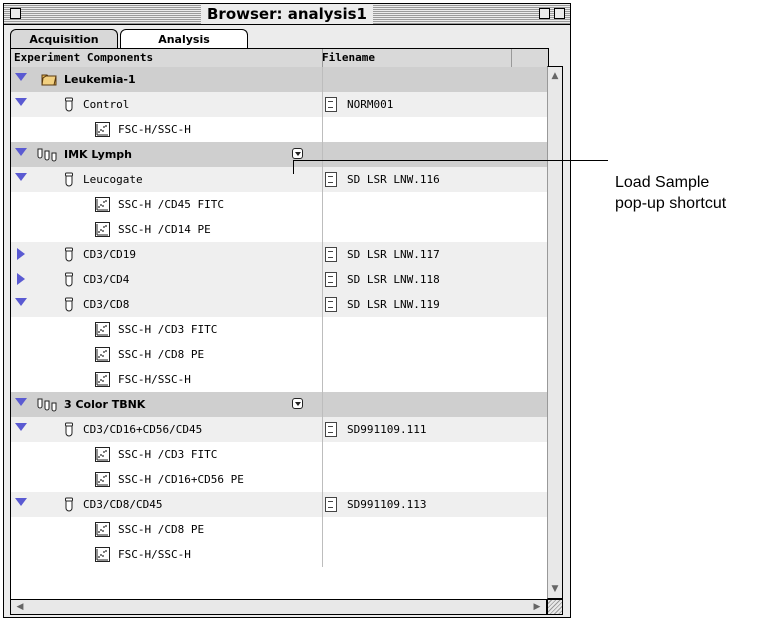 This screenshot has width=763, height=621. What do you see at coordinates (278, 607) in the screenshot?
I see `horizontal-scrollbar: ◀ ▶` at bounding box center [278, 607].